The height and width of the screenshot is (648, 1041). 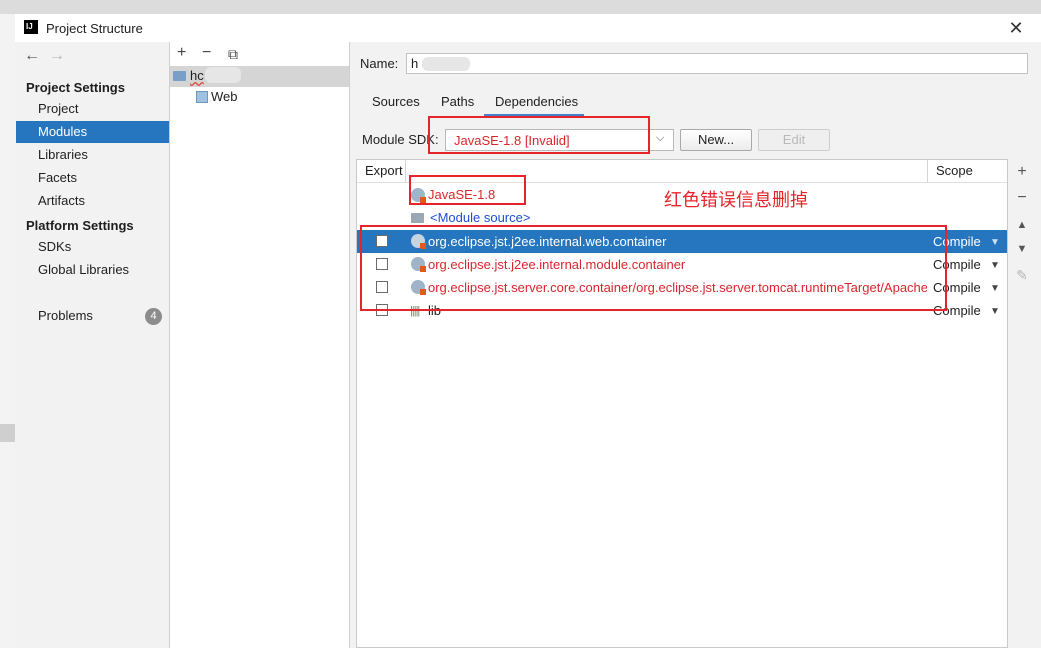 I want to click on sidebar-item-sdks: SDKs, so click(x=92, y=247).